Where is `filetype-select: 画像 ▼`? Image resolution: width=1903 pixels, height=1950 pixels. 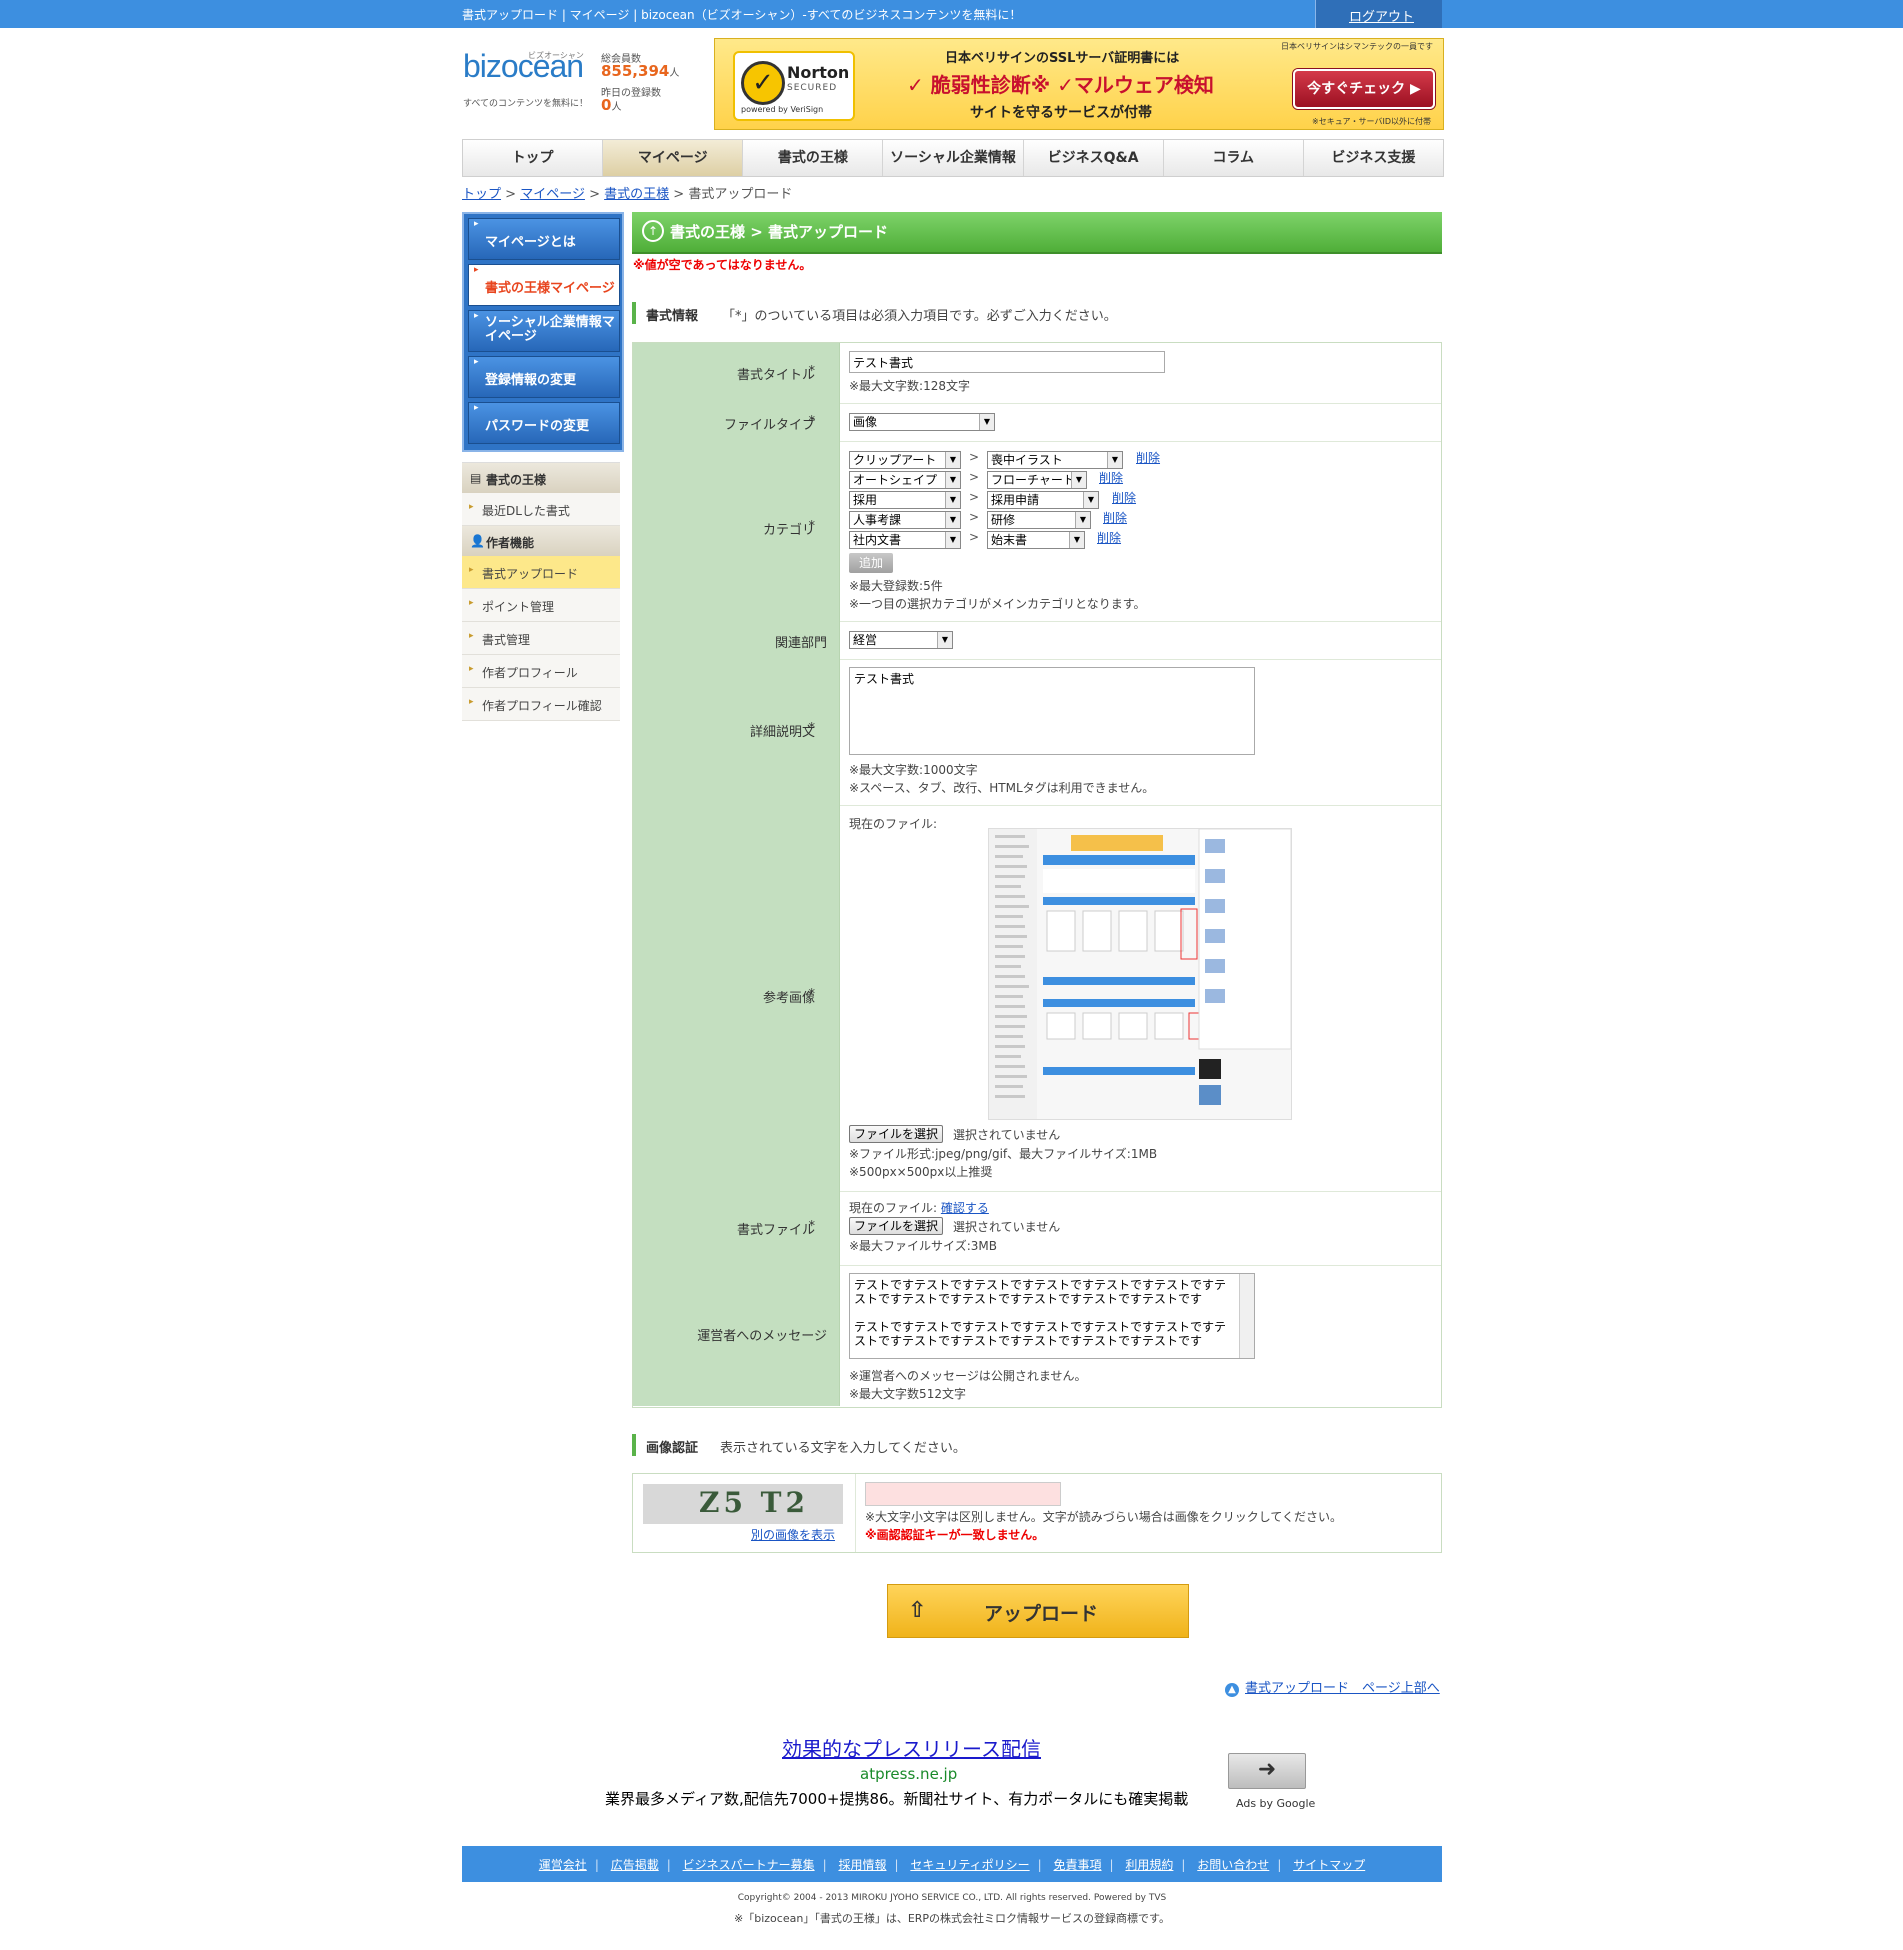 filetype-select: 画像 ▼ is located at coordinates (922, 422).